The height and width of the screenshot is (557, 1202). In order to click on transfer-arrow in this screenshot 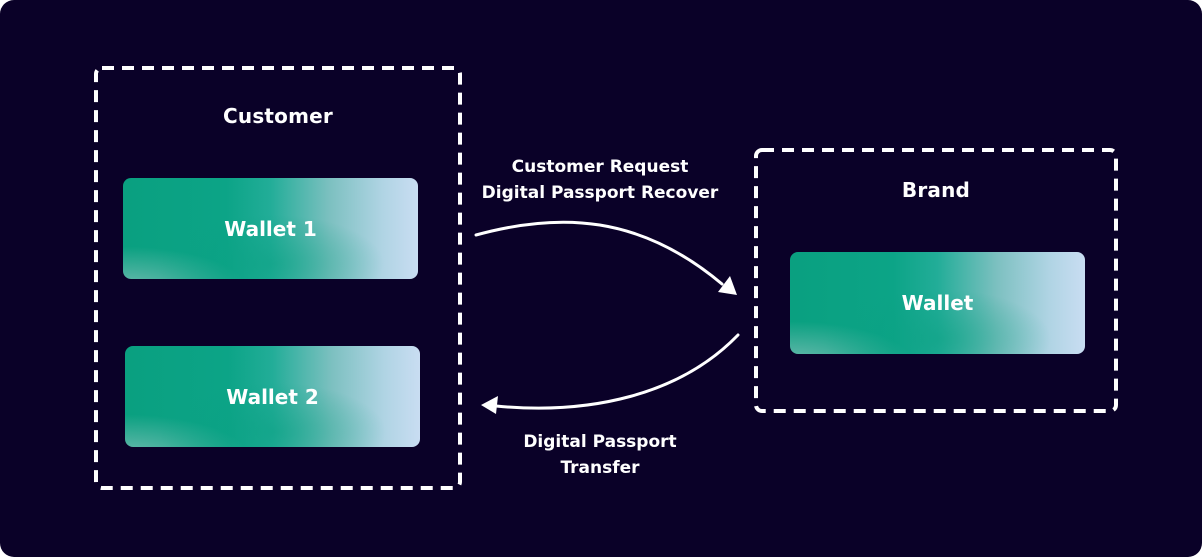, I will do `click(610, 373)`.